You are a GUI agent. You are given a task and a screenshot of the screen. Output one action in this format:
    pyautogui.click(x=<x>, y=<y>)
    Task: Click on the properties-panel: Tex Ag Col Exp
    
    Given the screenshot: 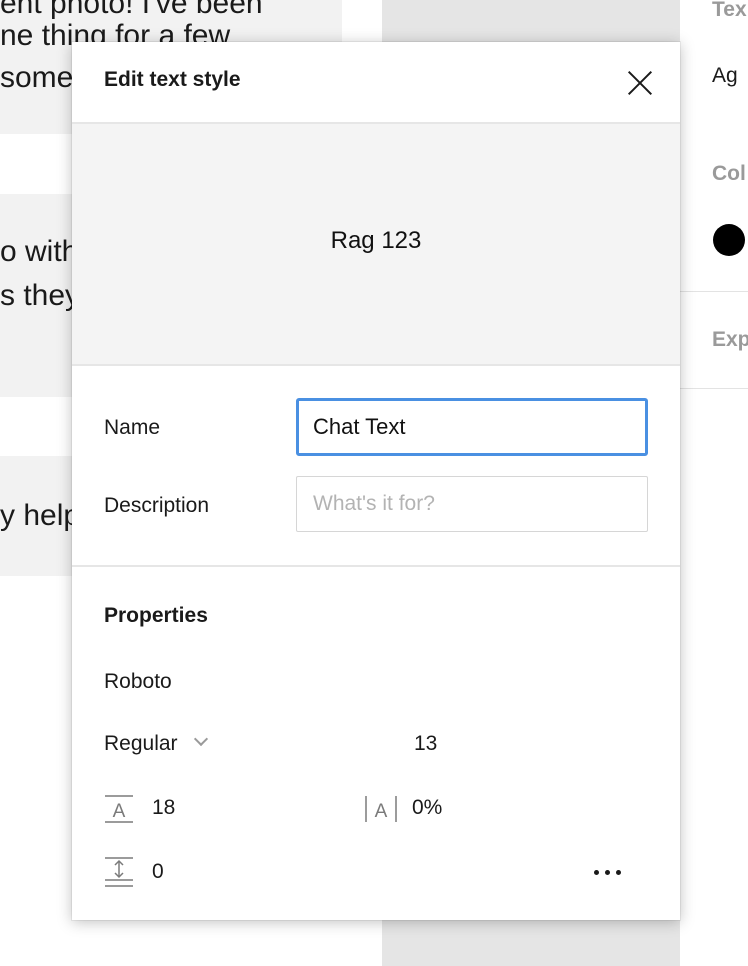 What is the action you would take?
    pyautogui.click(x=714, y=483)
    